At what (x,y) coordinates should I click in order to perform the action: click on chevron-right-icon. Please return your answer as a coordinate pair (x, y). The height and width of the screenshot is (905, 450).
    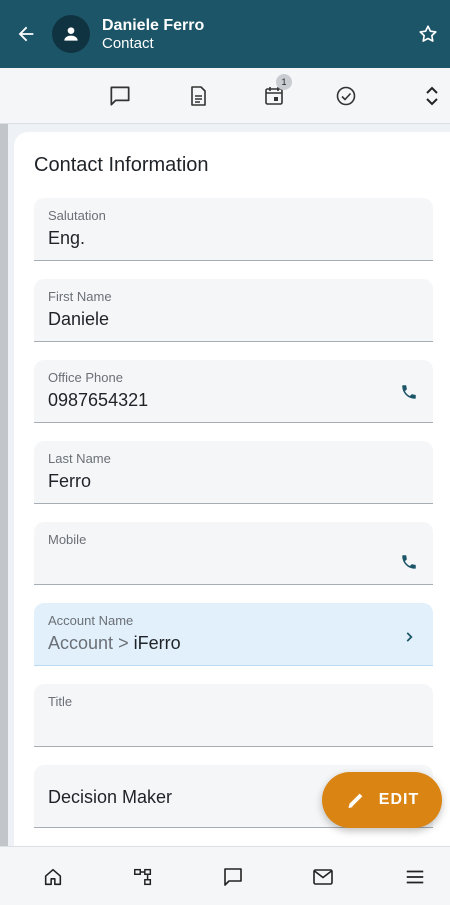
    Looking at the image, I should click on (409, 637).